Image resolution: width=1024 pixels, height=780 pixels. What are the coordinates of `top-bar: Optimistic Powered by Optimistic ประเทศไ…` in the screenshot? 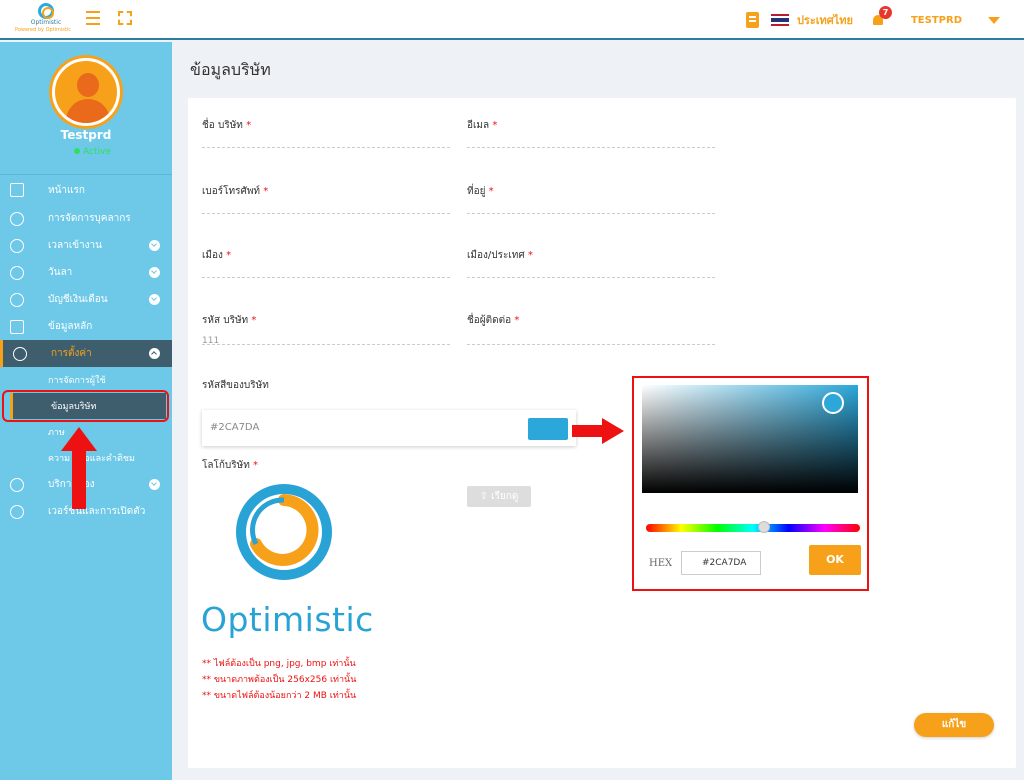 It's located at (512, 20).